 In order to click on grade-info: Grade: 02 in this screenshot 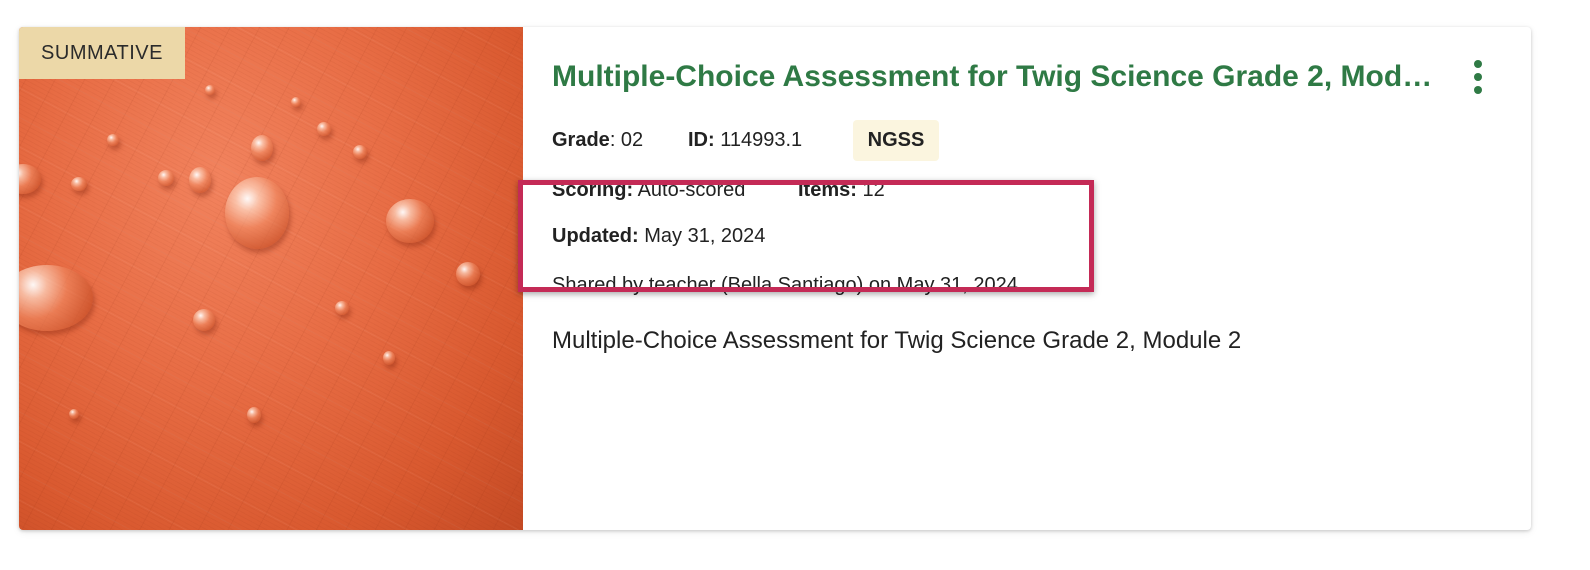, I will do `click(597, 140)`.